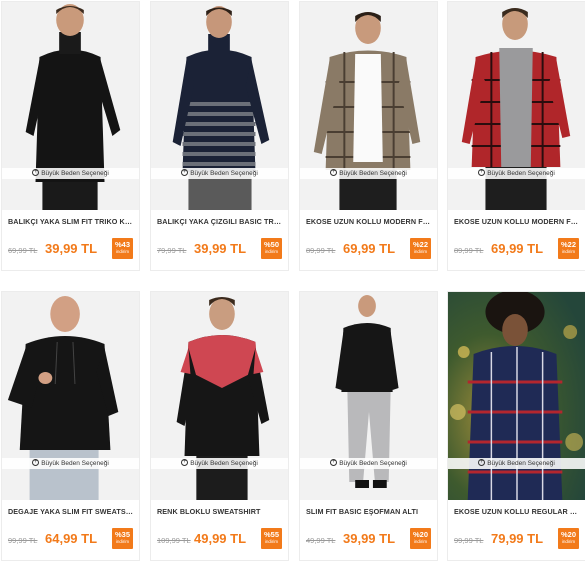  I want to click on old-price: 49,99 TL, so click(321, 540).